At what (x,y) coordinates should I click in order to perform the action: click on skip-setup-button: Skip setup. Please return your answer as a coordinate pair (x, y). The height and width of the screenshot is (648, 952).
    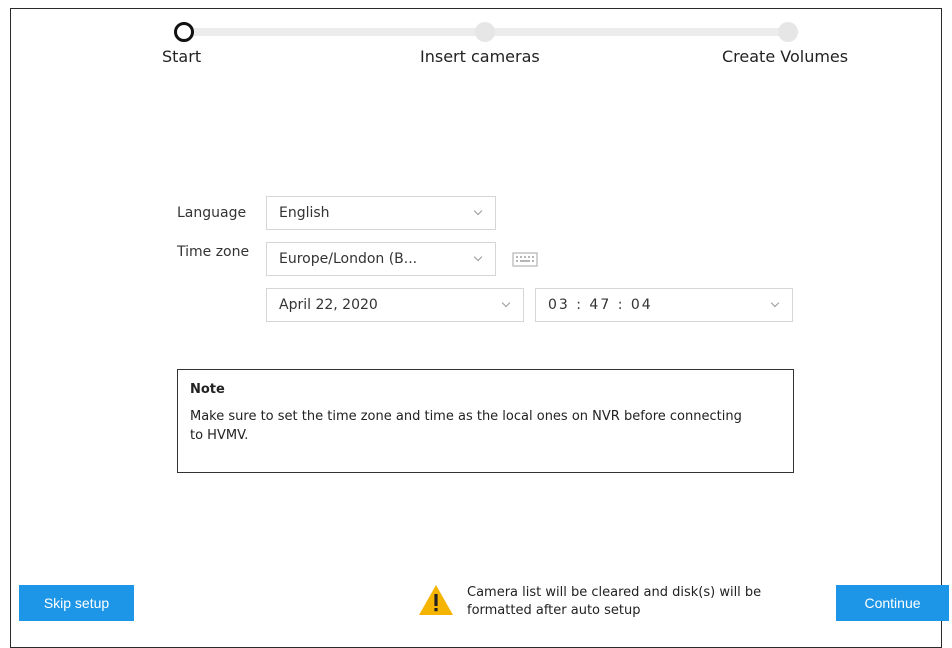
    Looking at the image, I should click on (76, 603).